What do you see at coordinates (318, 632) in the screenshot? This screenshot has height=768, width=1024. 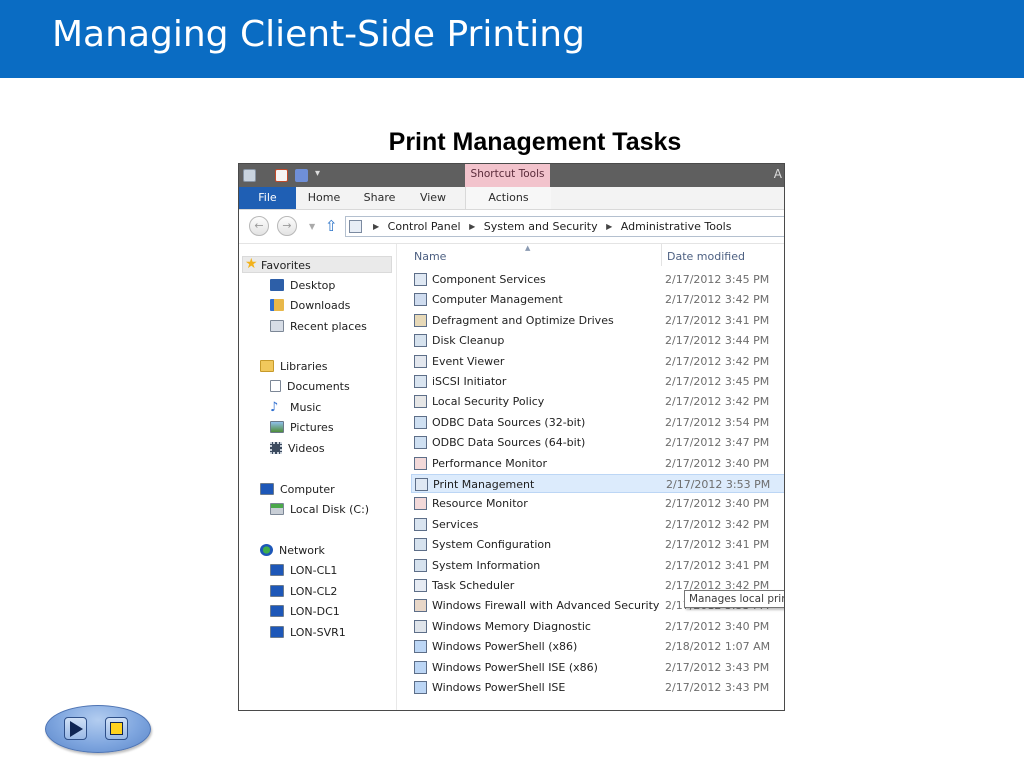 I see `nav-item-label: LON-SVR1` at bounding box center [318, 632].